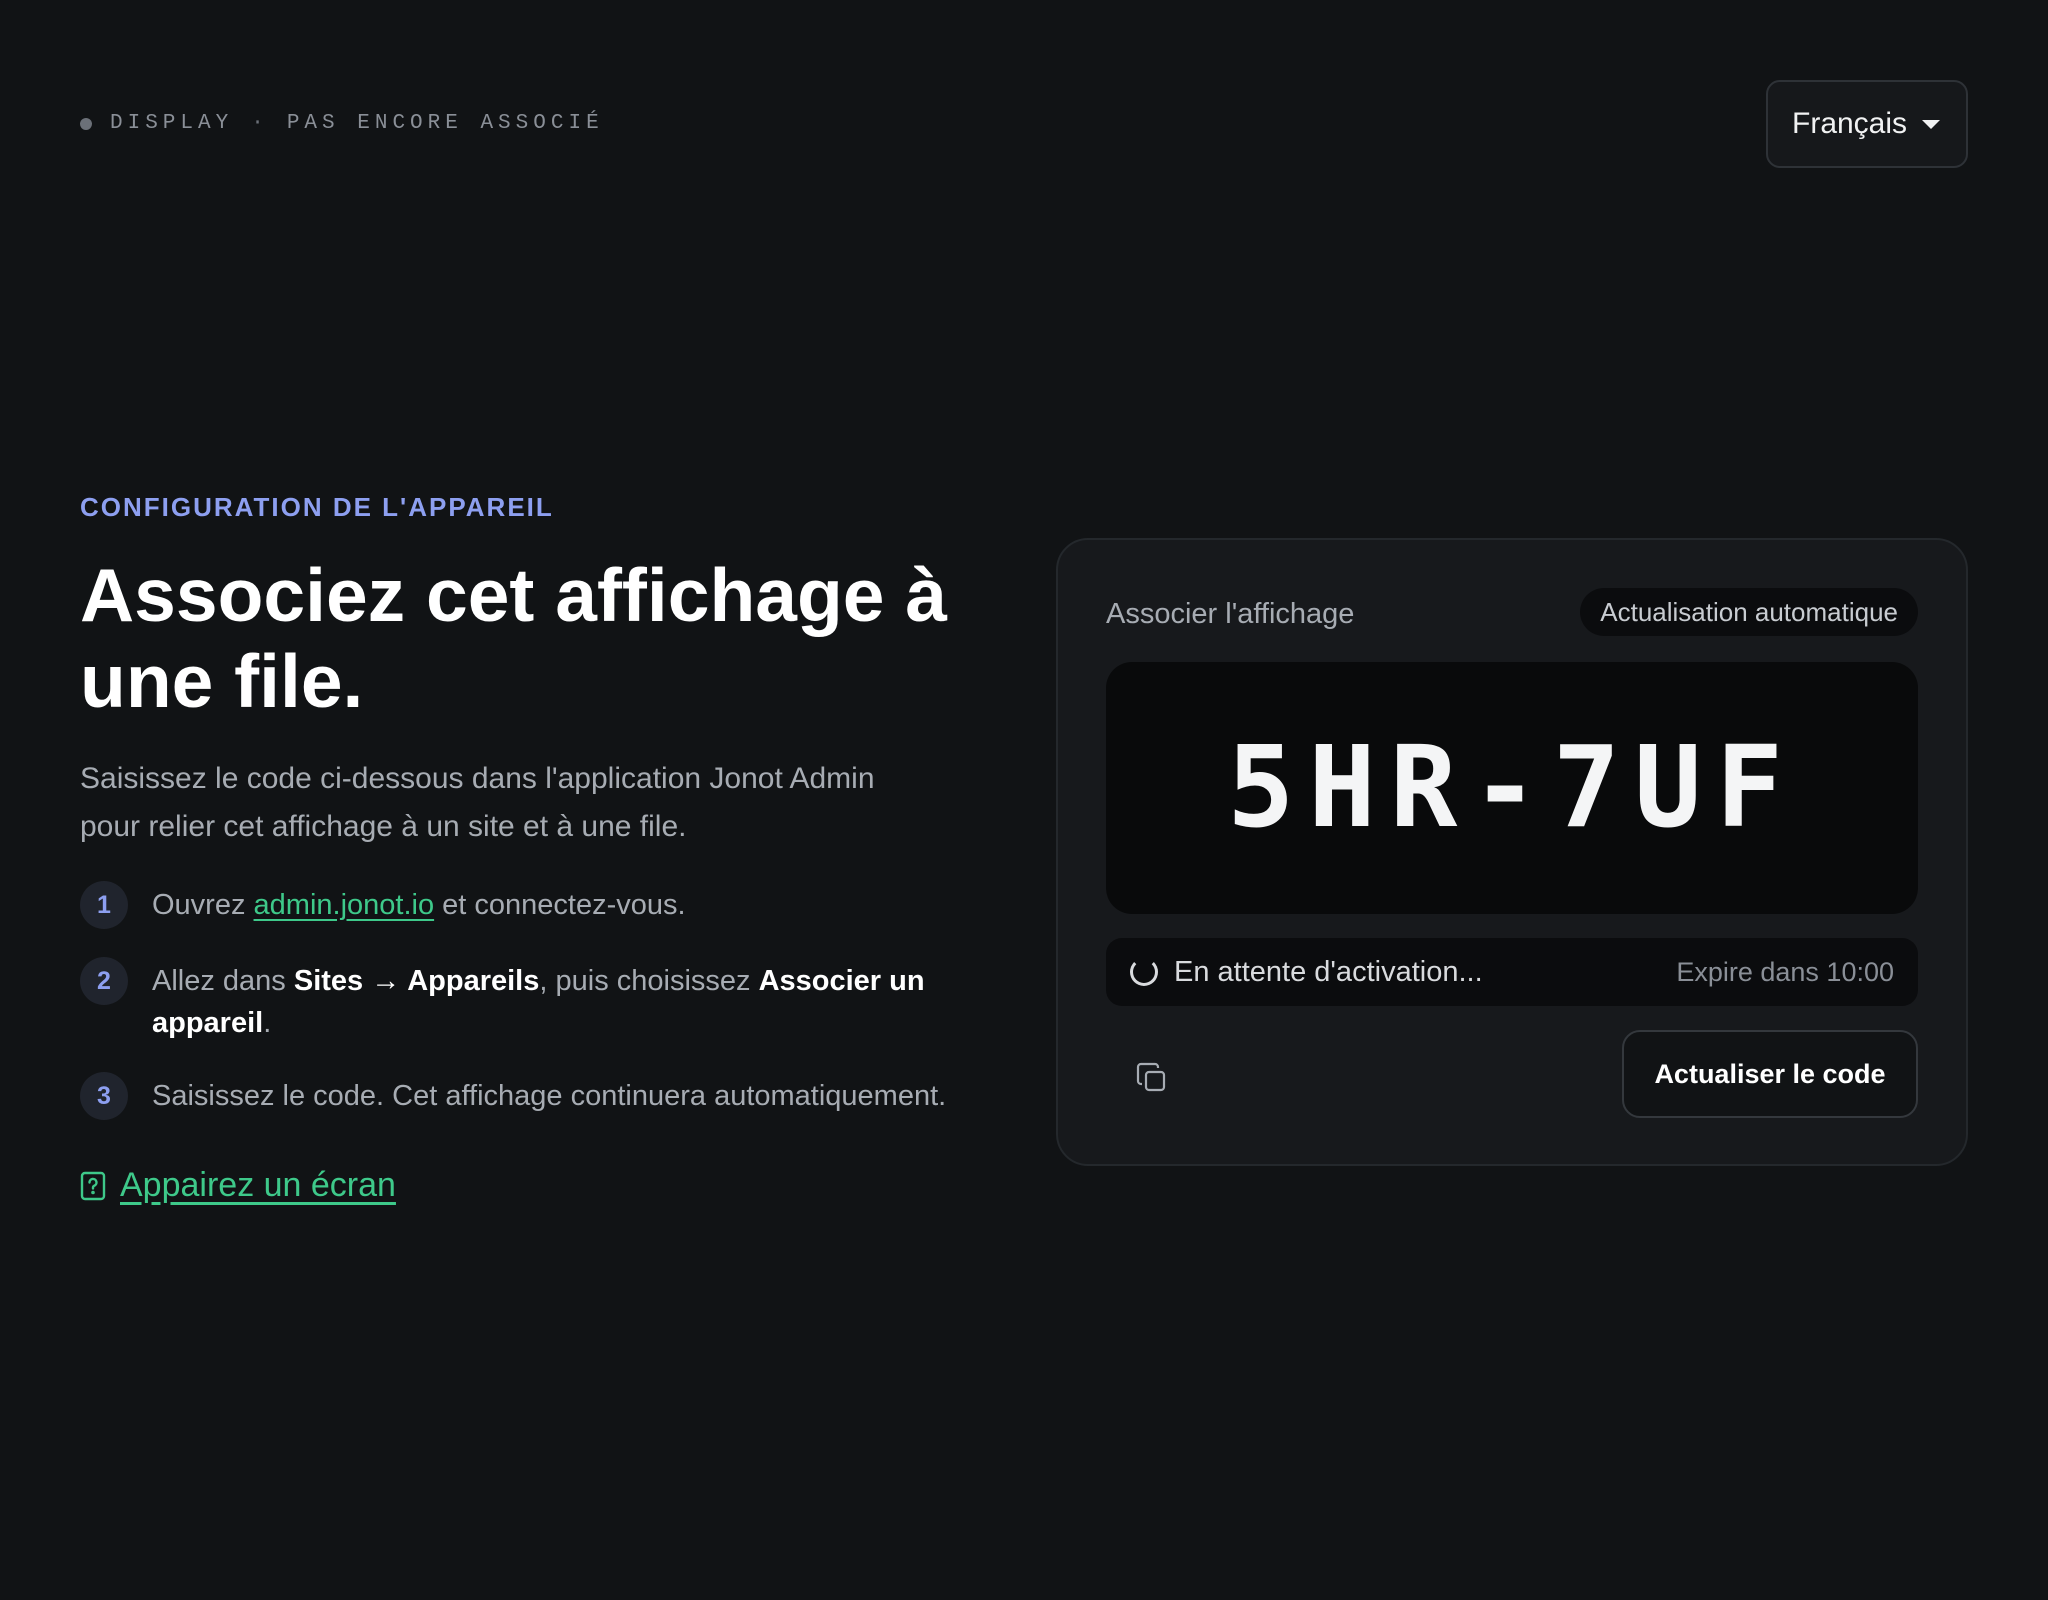 This screenshot has height=1600, width=2048. I want to click on step-text-part: , puis choisissez, so click(649, 981).